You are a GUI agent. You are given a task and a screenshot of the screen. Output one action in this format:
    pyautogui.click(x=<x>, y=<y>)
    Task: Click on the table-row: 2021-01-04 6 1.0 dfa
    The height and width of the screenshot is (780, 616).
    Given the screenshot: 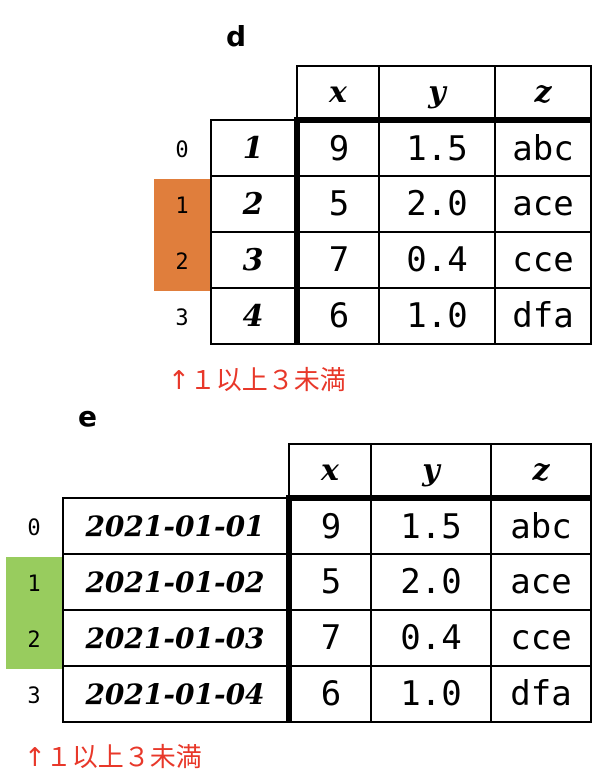 What is the action you would take?
    pyautogui.click(x=327, y=694)
    